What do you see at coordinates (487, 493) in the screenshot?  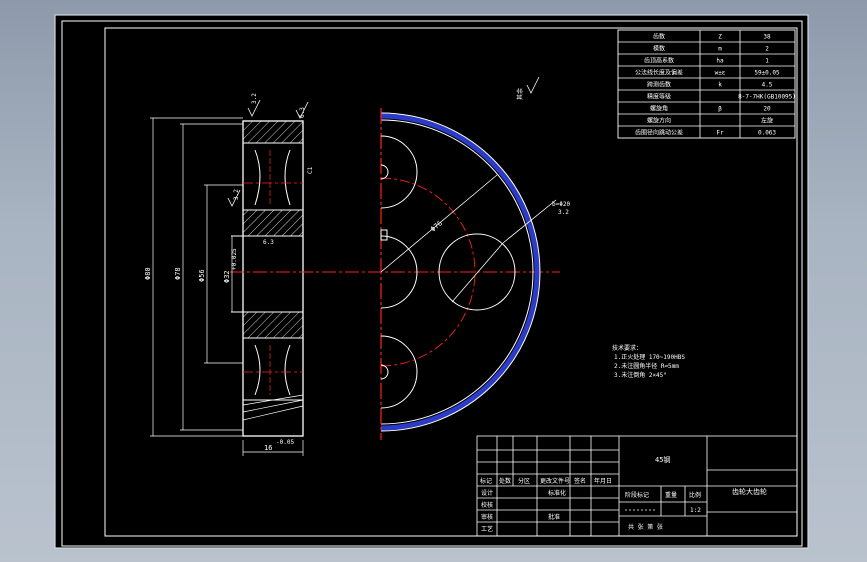 I see `tb-design-label: 设计` at bounding box center [487, 493].